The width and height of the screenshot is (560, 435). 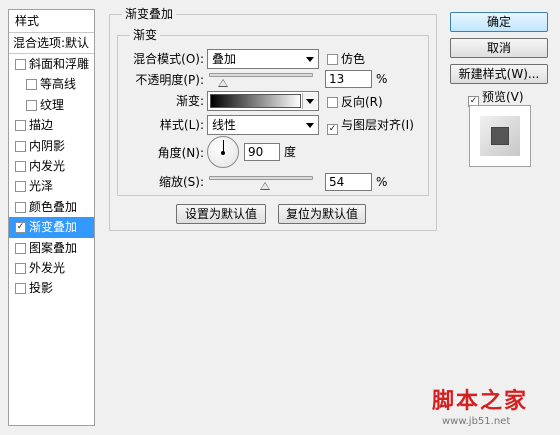 I want to click on make-default-button: 设置为默认值, so click(x=221, y=214).